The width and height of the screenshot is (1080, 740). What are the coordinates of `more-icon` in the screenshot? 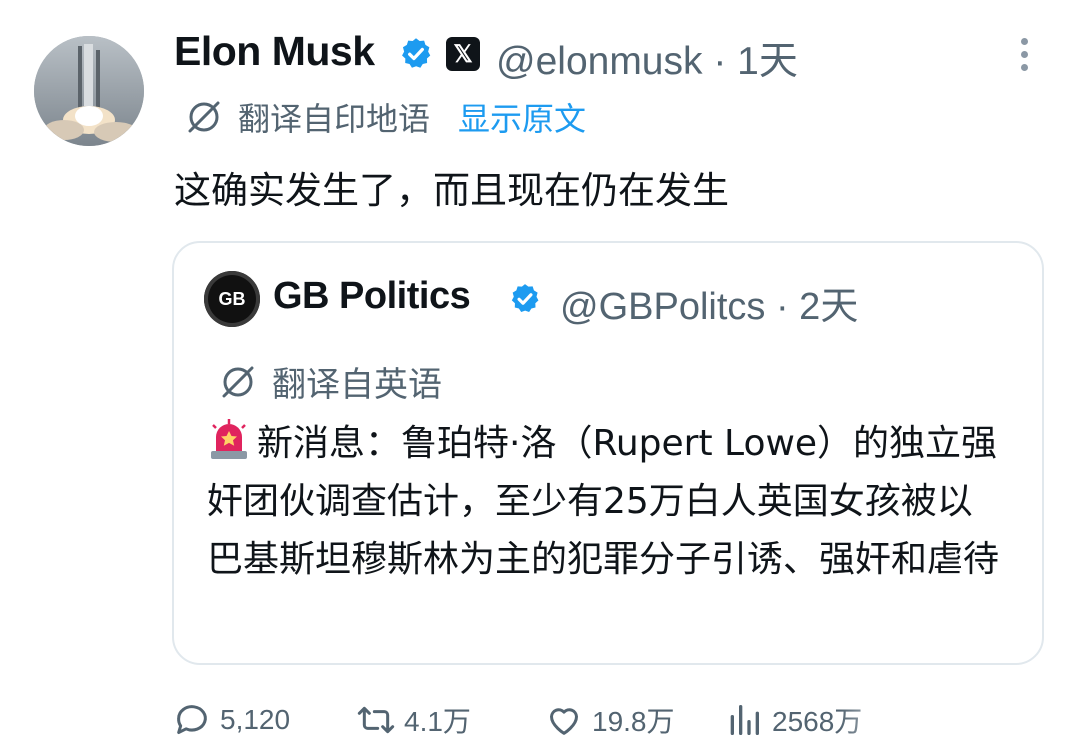 It's located at (1024, 58).